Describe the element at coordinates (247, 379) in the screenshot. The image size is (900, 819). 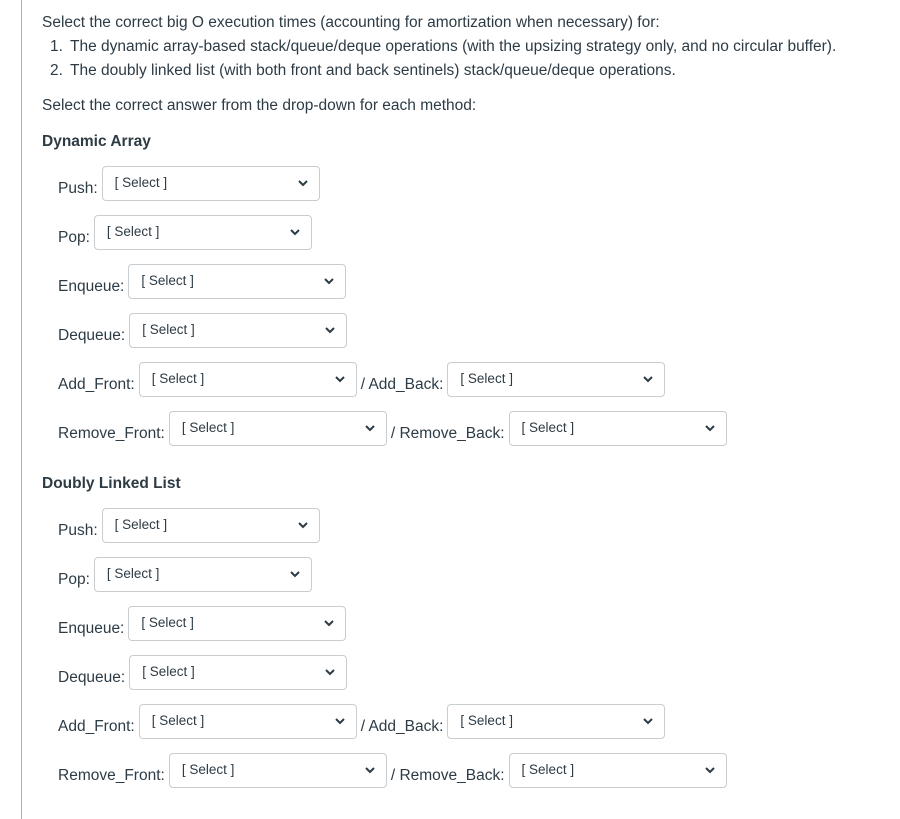
I see `da-add-front-select: [ Select ]` at that location.